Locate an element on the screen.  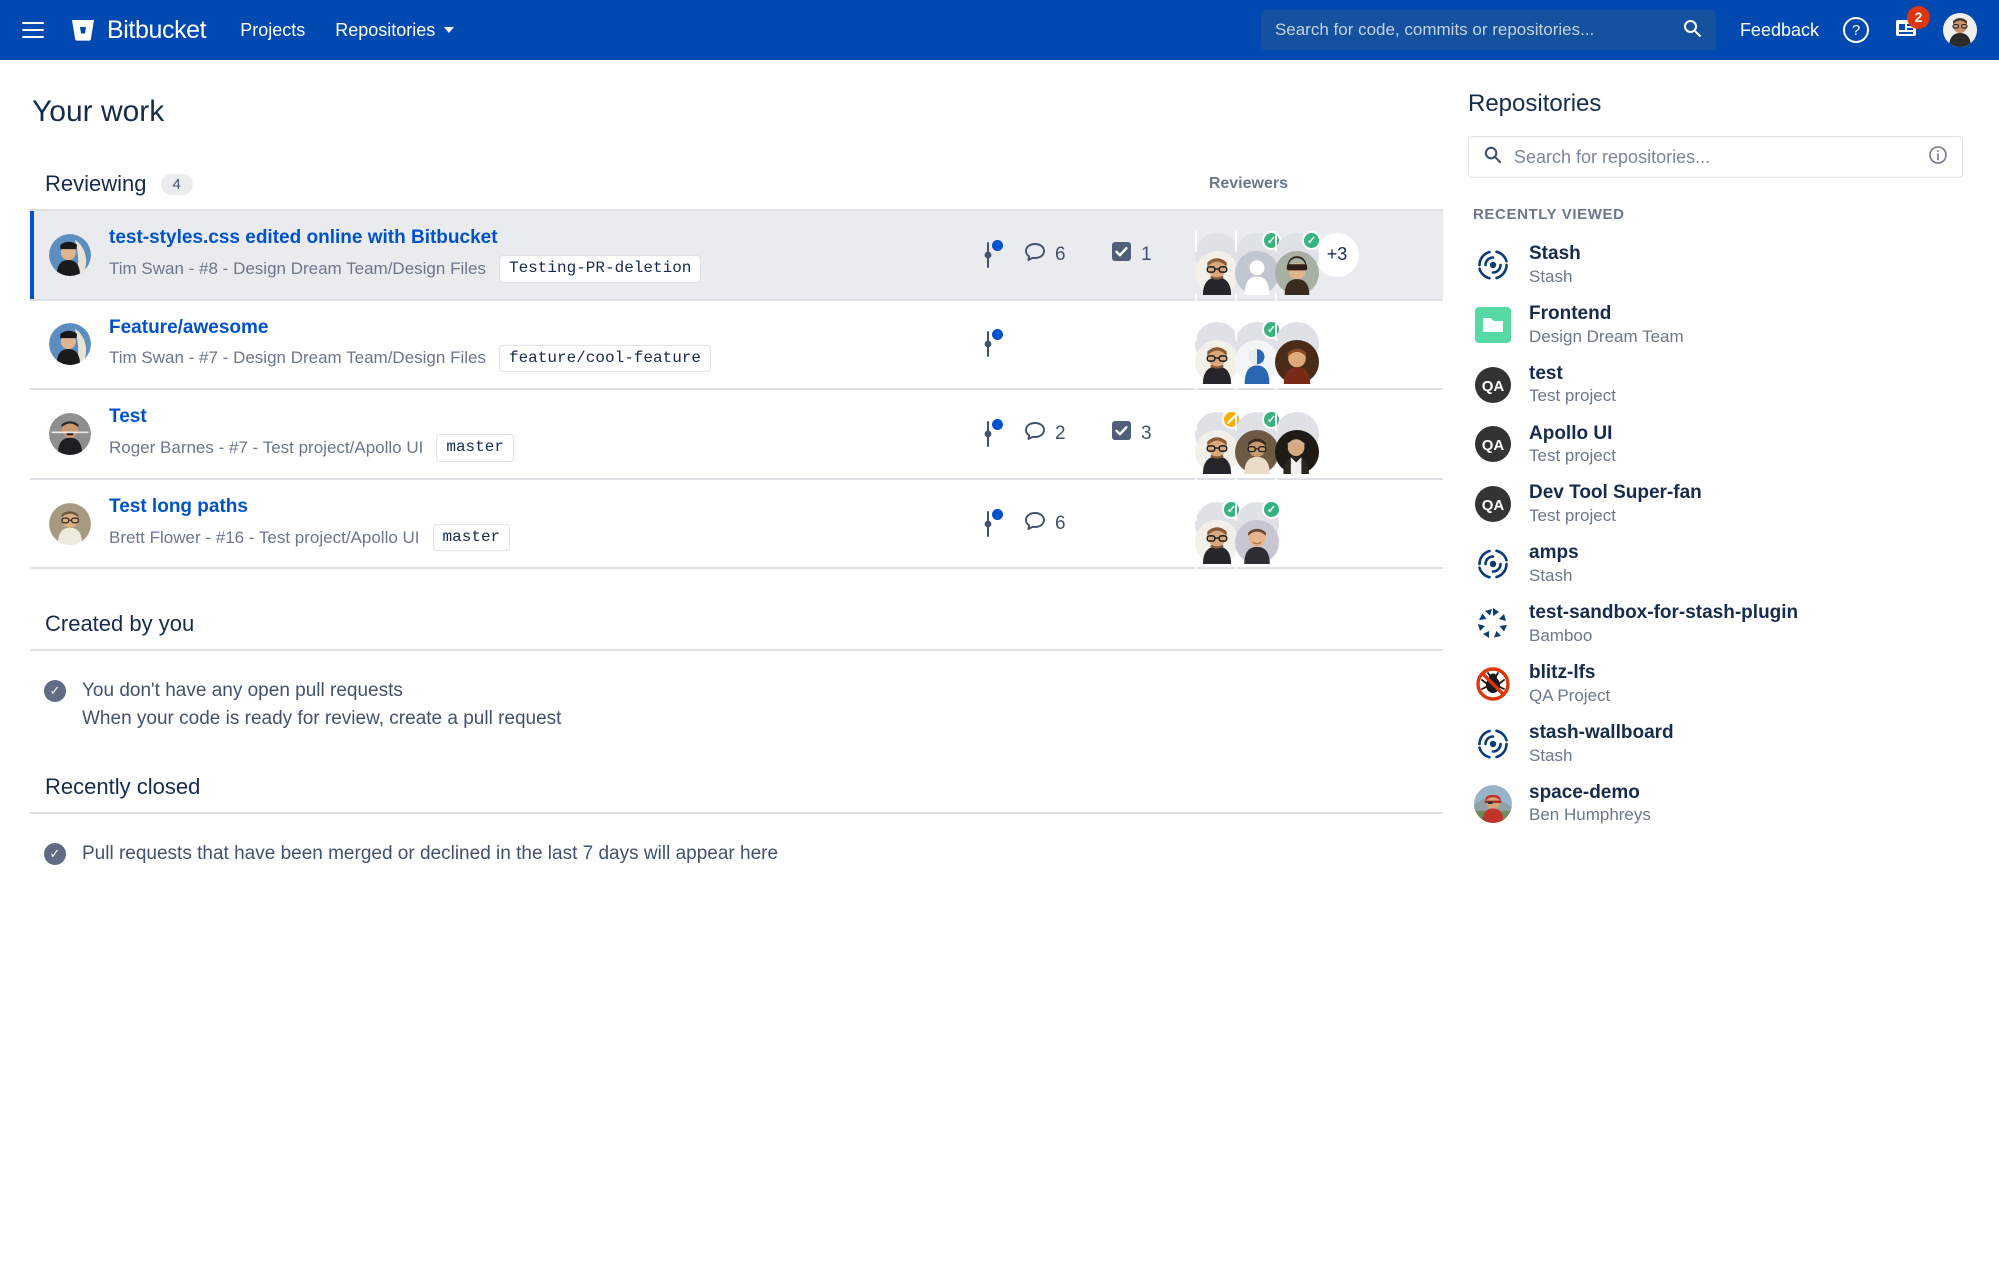
repository-list-item: QA Apollo UI Test project is located at coordinates (1715, 445).